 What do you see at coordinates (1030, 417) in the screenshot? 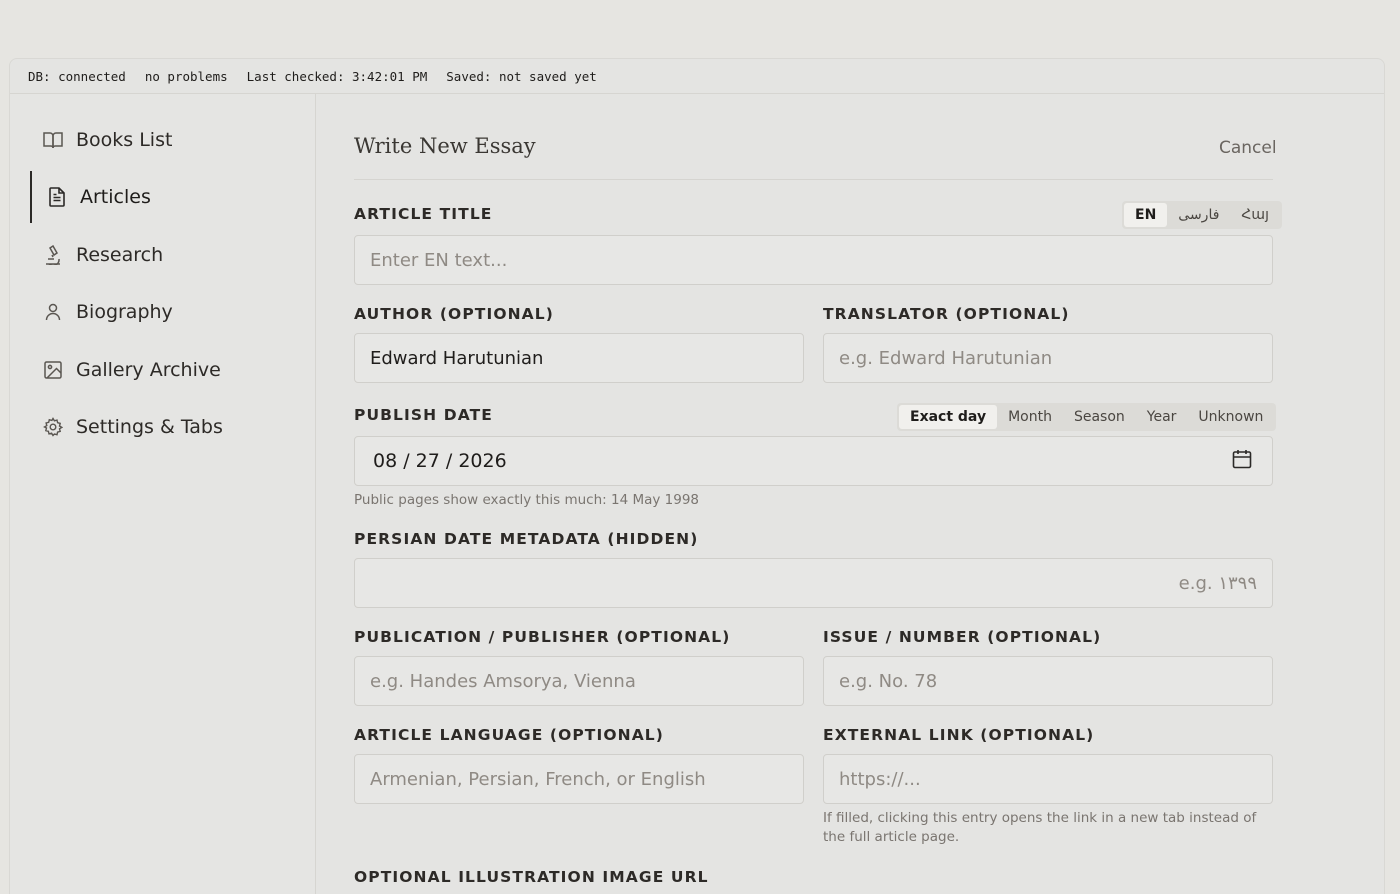
I see `precision-option-month: Month` at bounding box center [1030, 417].